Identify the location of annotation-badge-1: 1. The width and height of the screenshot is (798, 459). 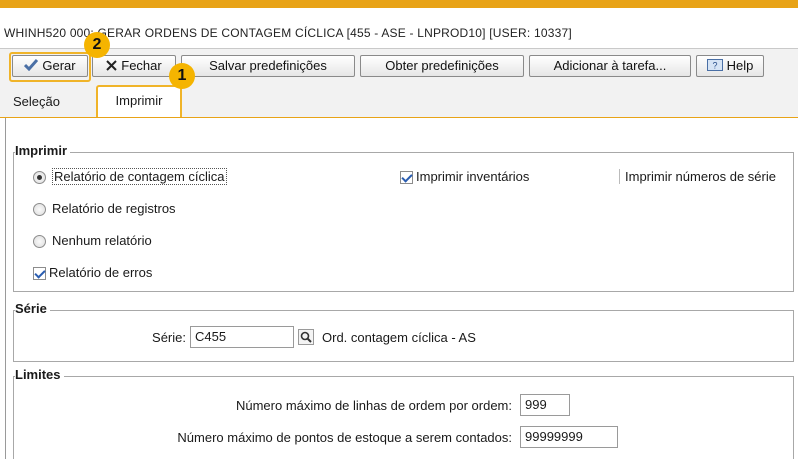
(182, 76).